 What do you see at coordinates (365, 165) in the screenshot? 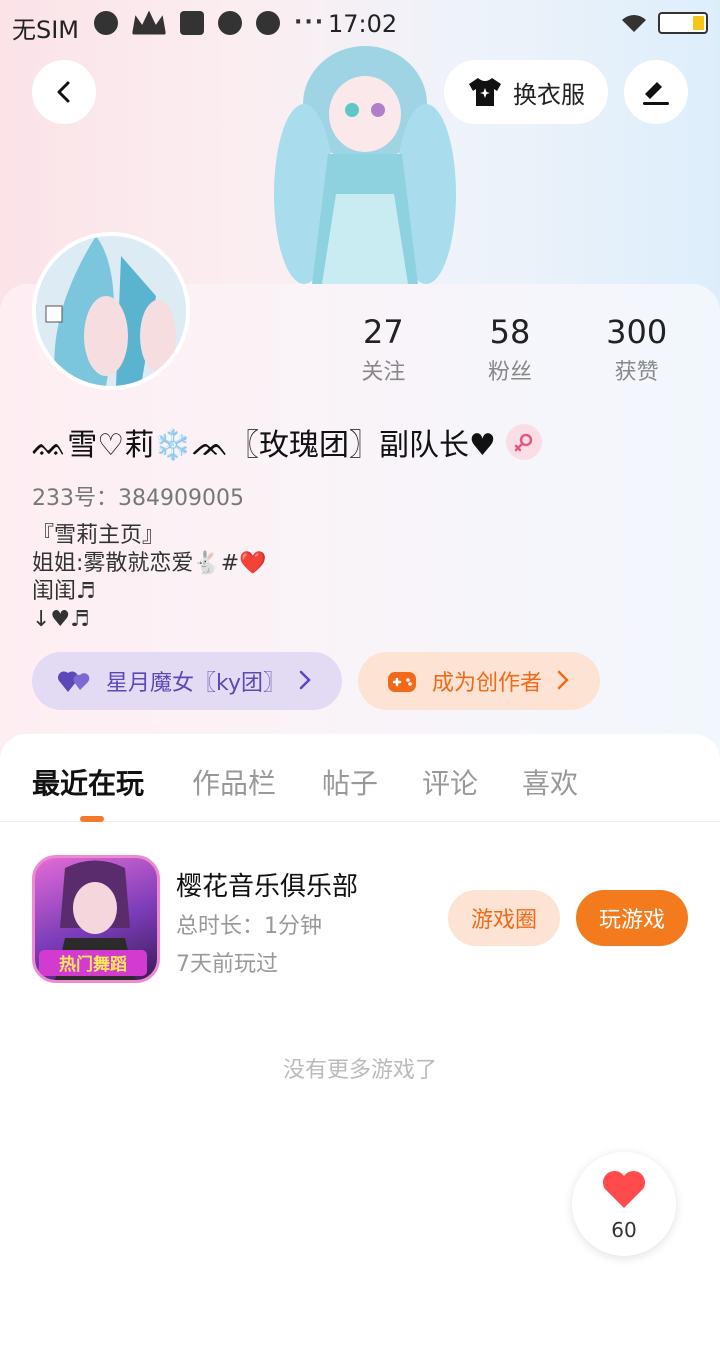
I see `character-avatar-illustration` at bounding box center [365, 165].